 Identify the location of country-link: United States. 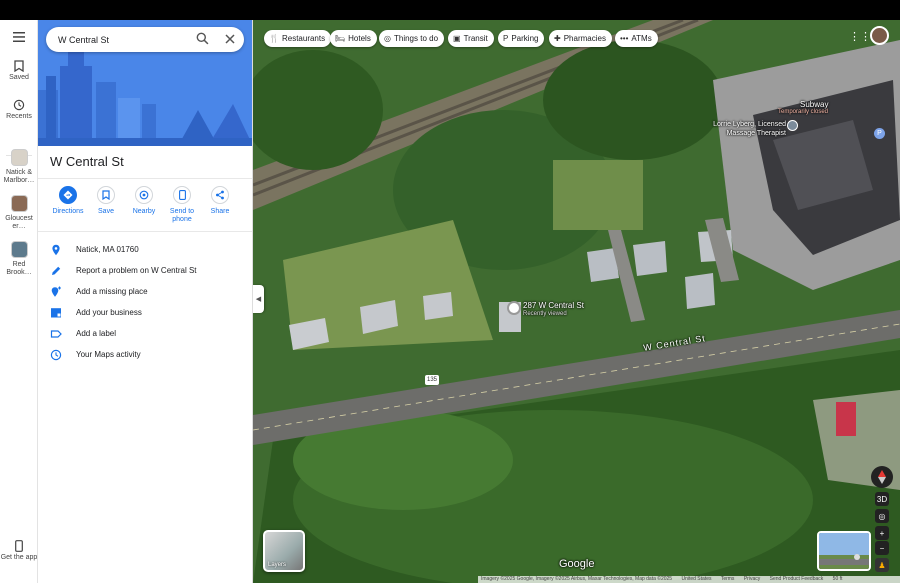
(696, 579).